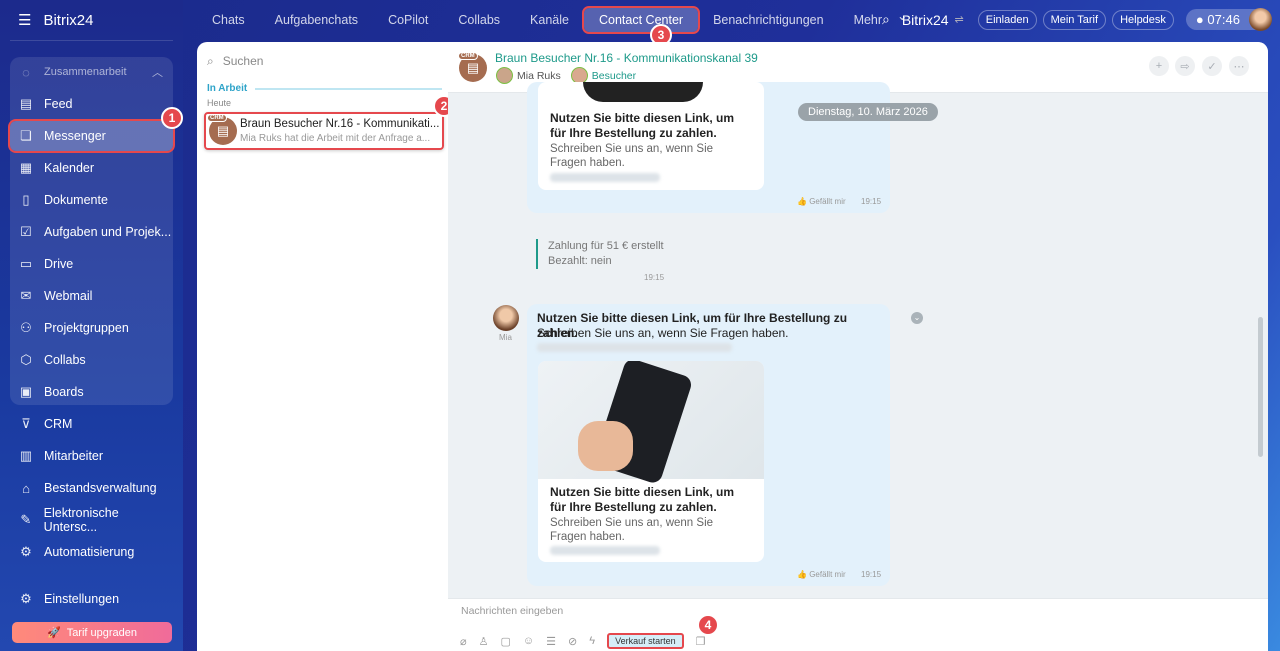  What do you see at coordinates (925, 19) in the screenshot?
I see `brand-title: Bitrix24` at bounding box center [925, 19].